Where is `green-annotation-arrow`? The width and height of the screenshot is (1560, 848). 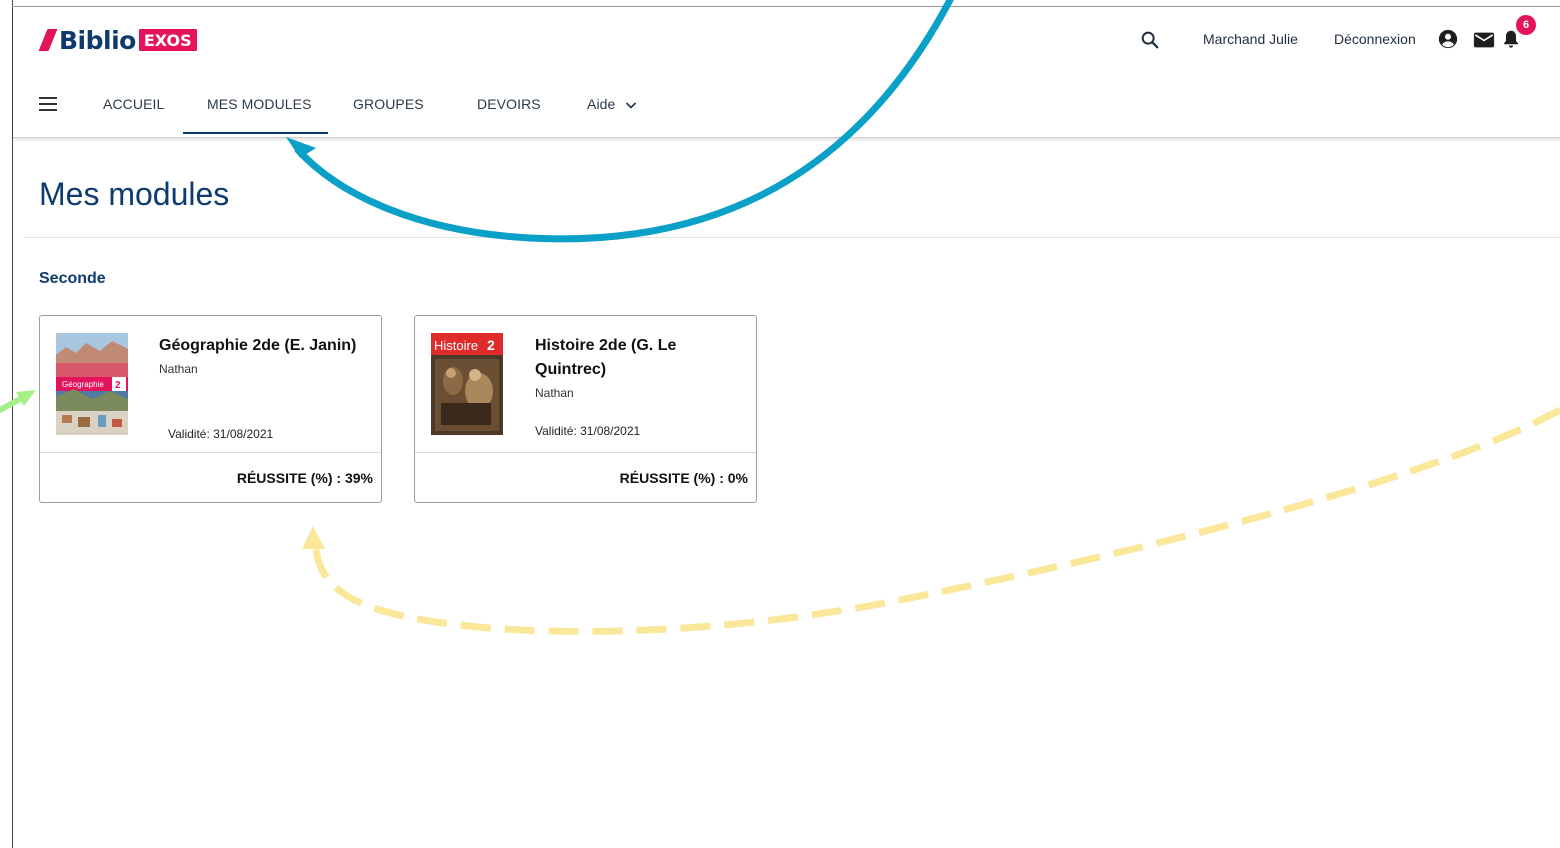 green-annotation-arrow is located at coordinates (12, 404).